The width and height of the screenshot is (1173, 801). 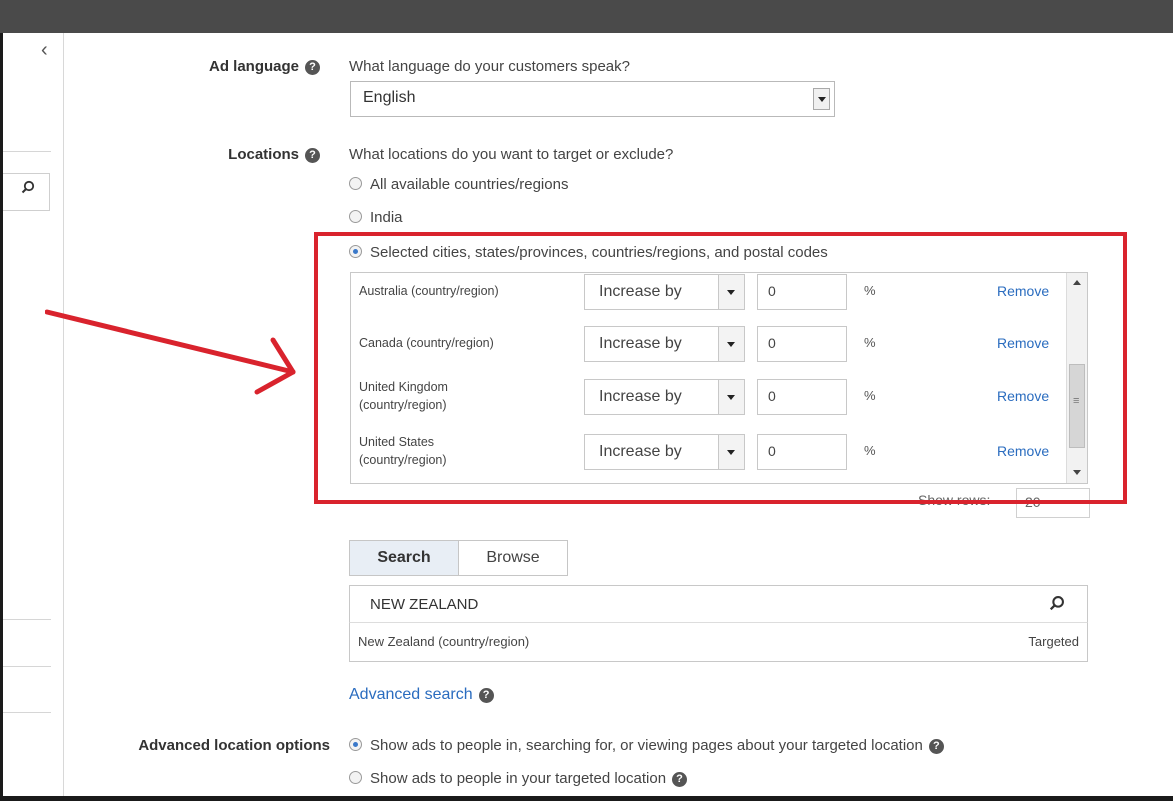 I want to click on advanced-location-label: Advanced location options, so click(x=234, y=745).